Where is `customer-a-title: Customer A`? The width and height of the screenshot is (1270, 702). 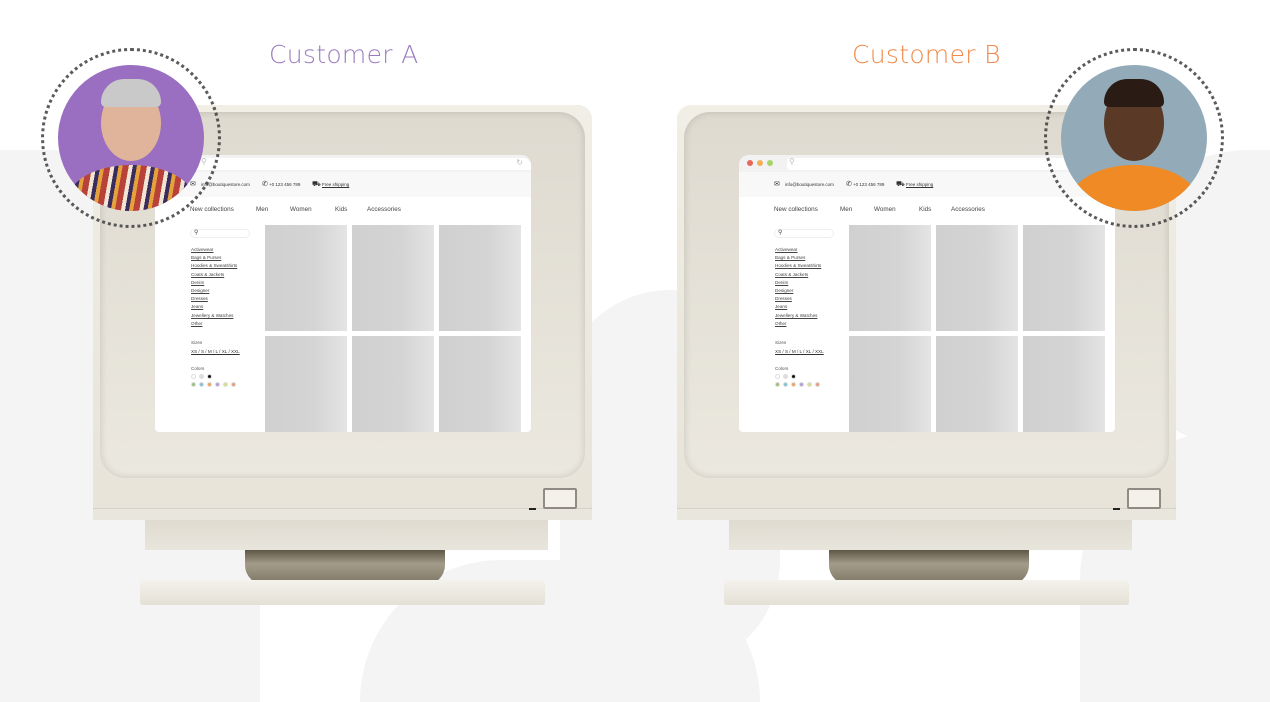
customer-a-title: Customer A is located at coordinates (344, 54).